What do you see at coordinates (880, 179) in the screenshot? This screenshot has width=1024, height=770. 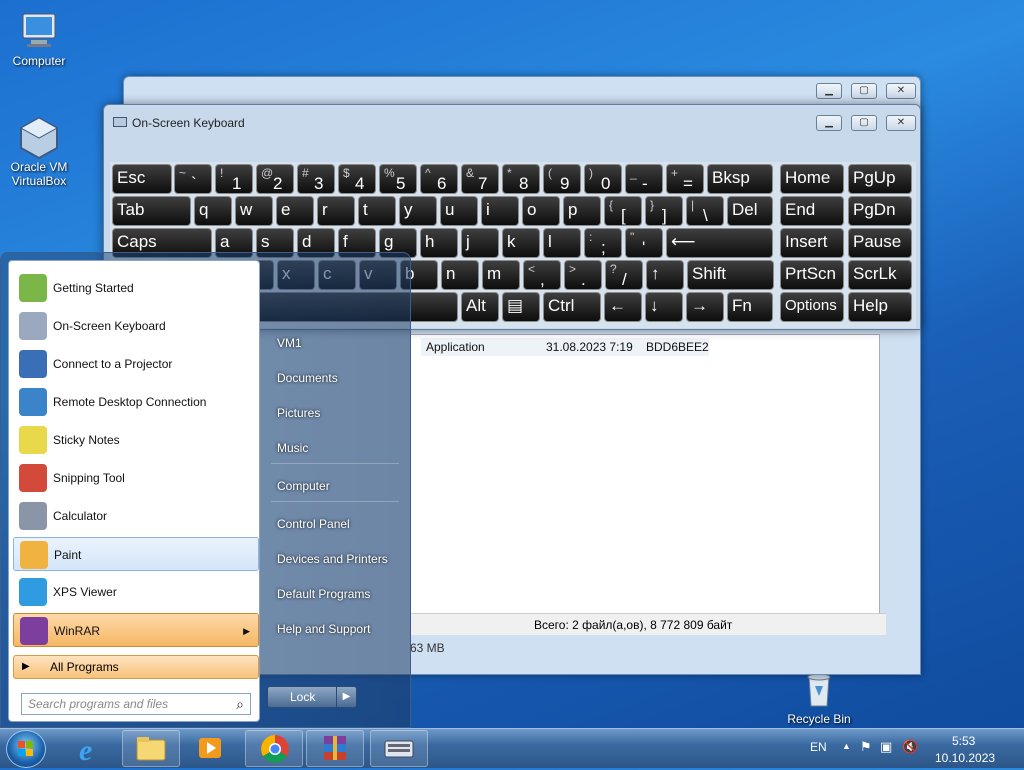 I see `key-pgup: PgUp` at bounding box center [880, 179].